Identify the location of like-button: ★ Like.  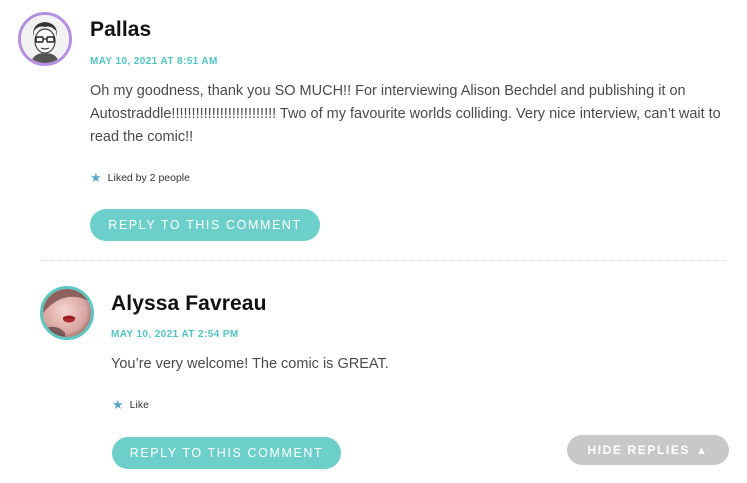
(130, 404).